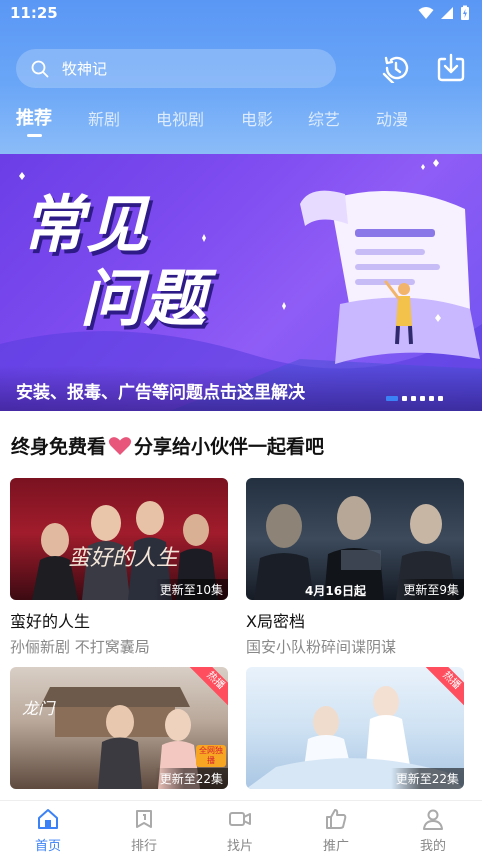  Describe the element at coordinates (86, 224) in the screenshot. I see `banner-title-line1: 常见` at that location.